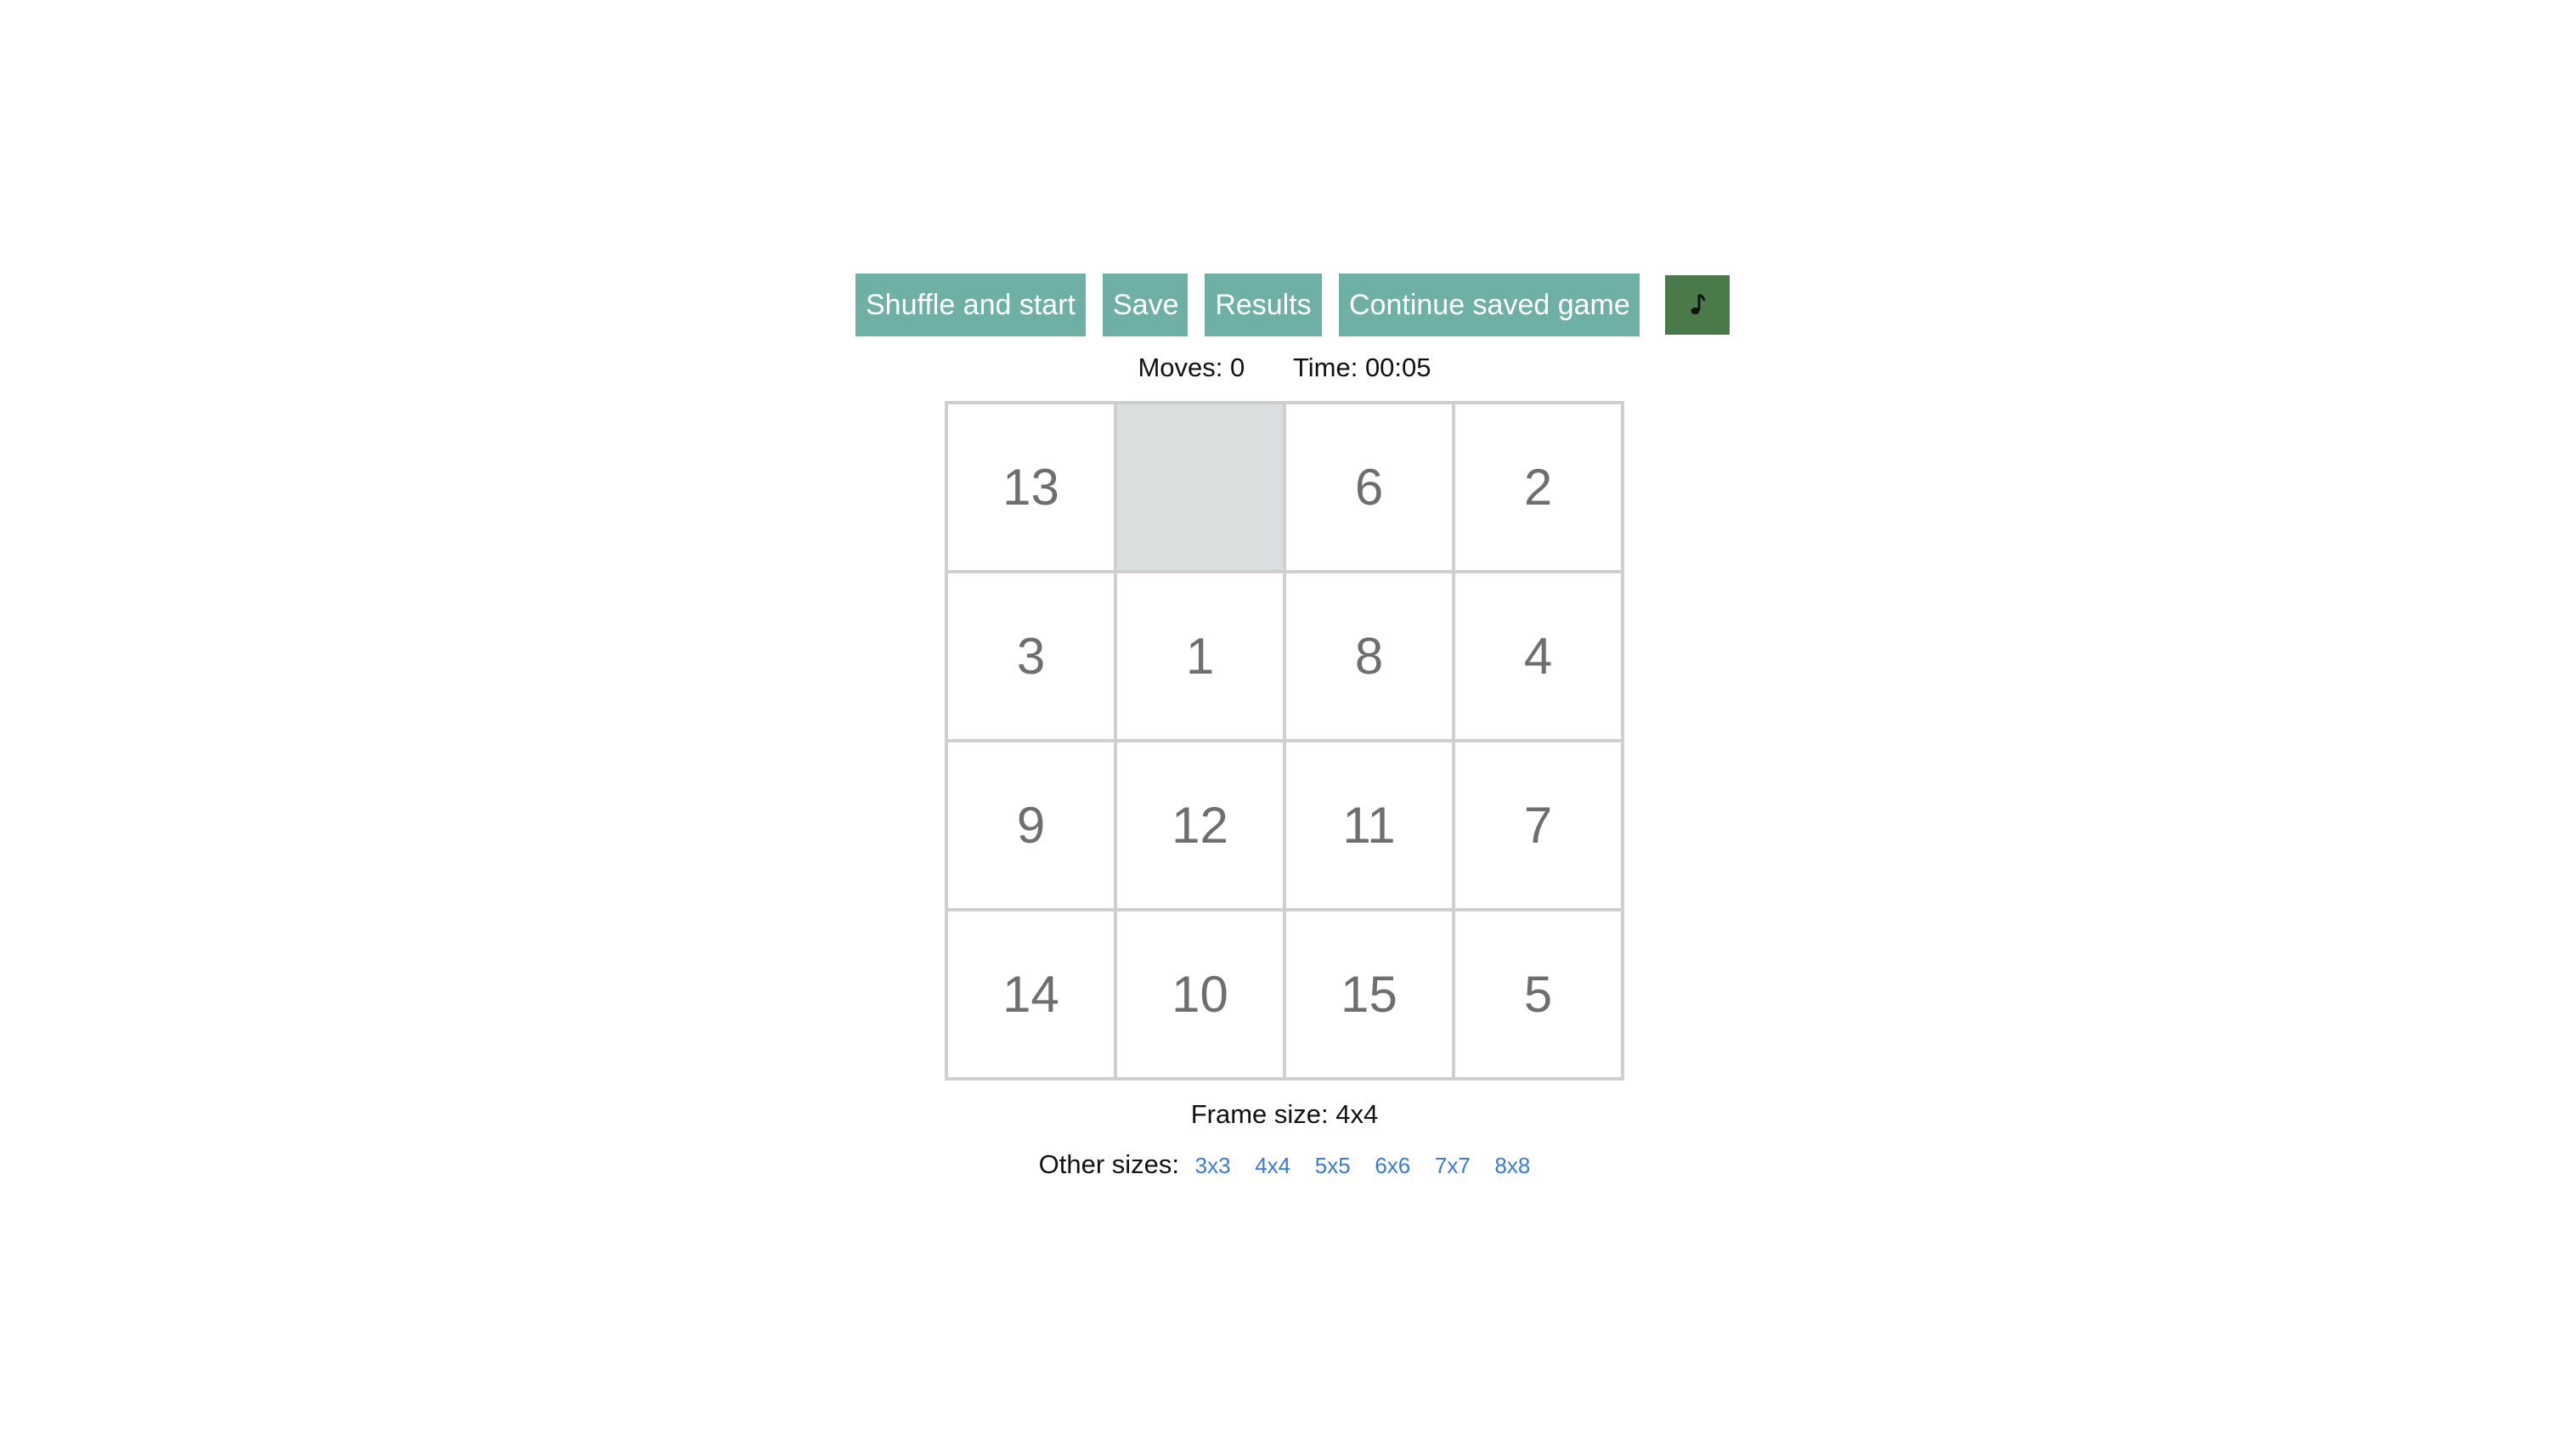 This screenshot has width=2569, height=1456. What do you see at coordinates (1369, 826) in the screenshot?
I see `puzzle-tile: 11` at bounding box center [1369, 826].